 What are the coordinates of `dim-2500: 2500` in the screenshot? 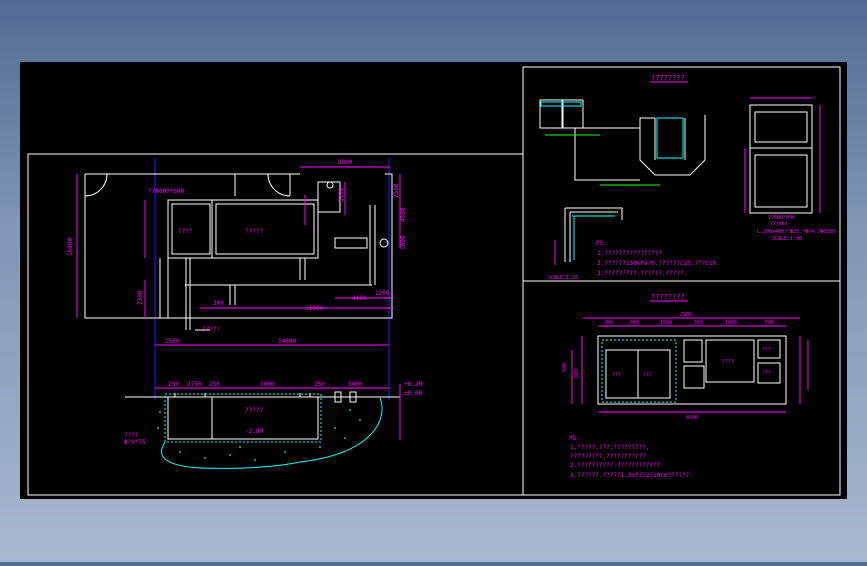 It's located at (396, 190).